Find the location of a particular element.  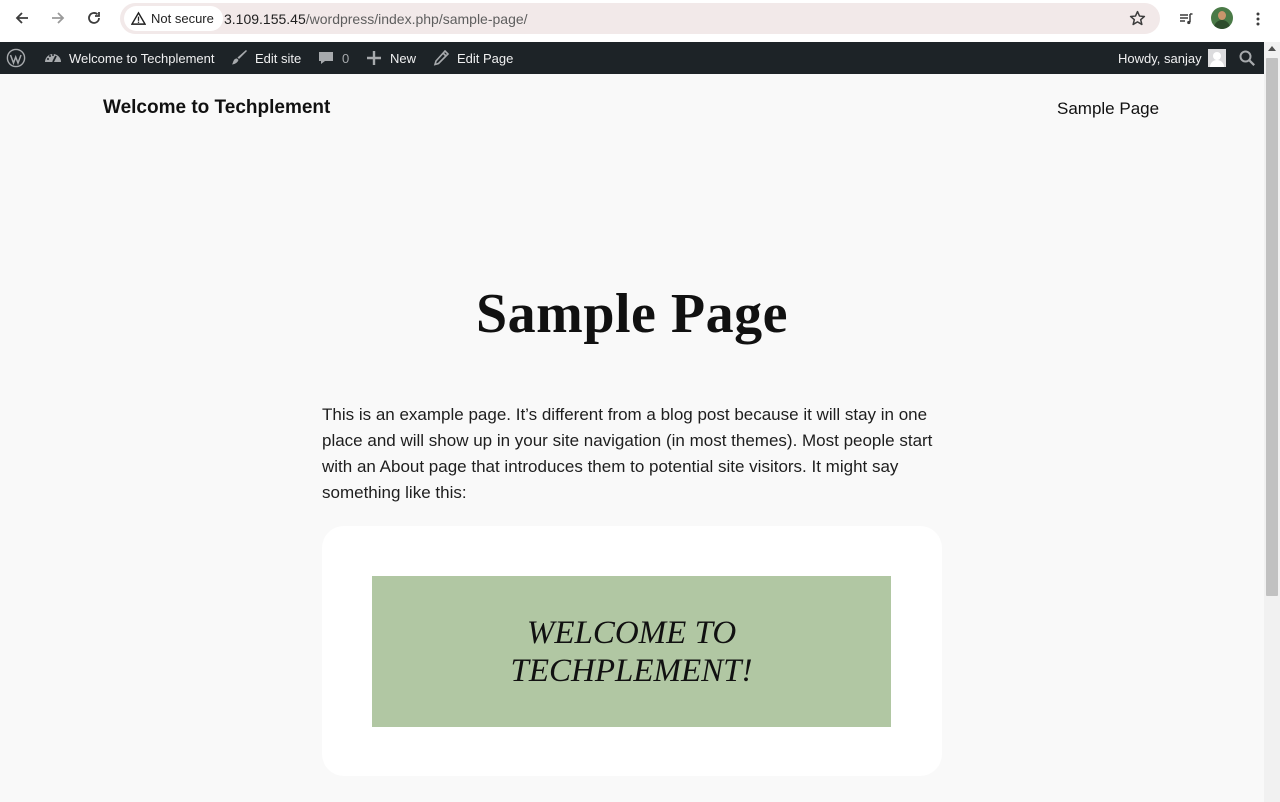

site-title: Welcome to Techplement is located at coordinates (216, 108).